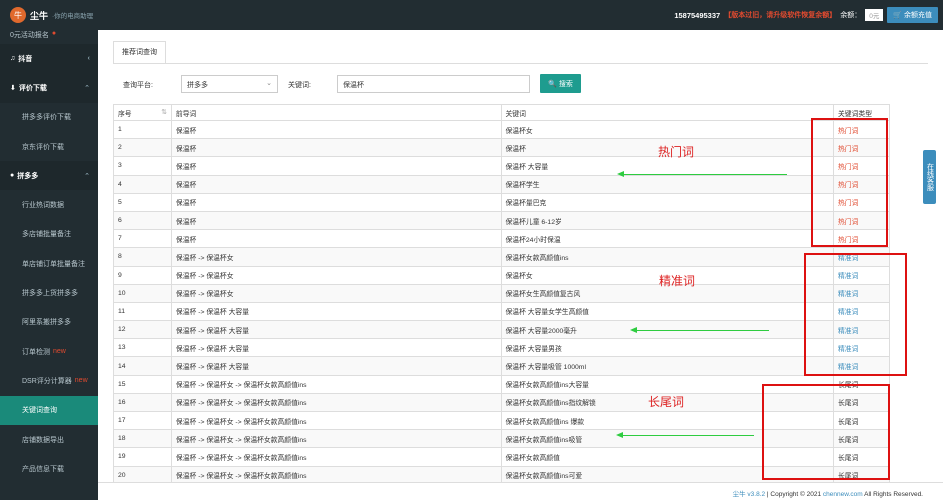 Image resolution: width=943 pixels, height=500 pixels. I want to click on sidebar-item-10: 订单检测 new, so click(49, 351).